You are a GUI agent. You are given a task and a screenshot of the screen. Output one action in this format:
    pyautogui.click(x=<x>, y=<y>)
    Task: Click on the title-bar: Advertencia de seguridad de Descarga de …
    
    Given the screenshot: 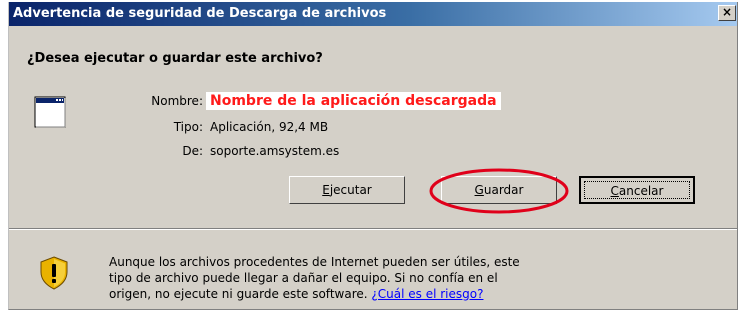 What is the action you would take?
    pyautogui.click(x=373, y=14)
    